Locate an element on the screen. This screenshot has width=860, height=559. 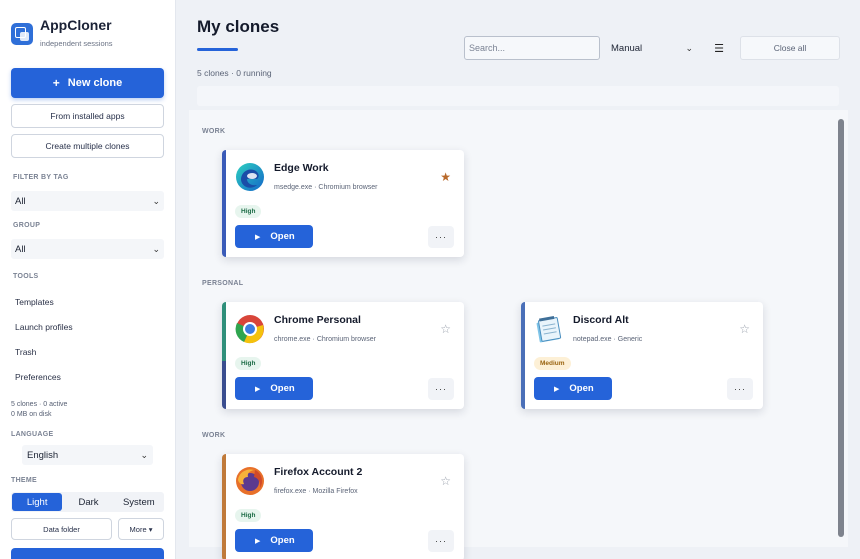
brand: AppCloner independent sessions is located at coordinates (62, 32).